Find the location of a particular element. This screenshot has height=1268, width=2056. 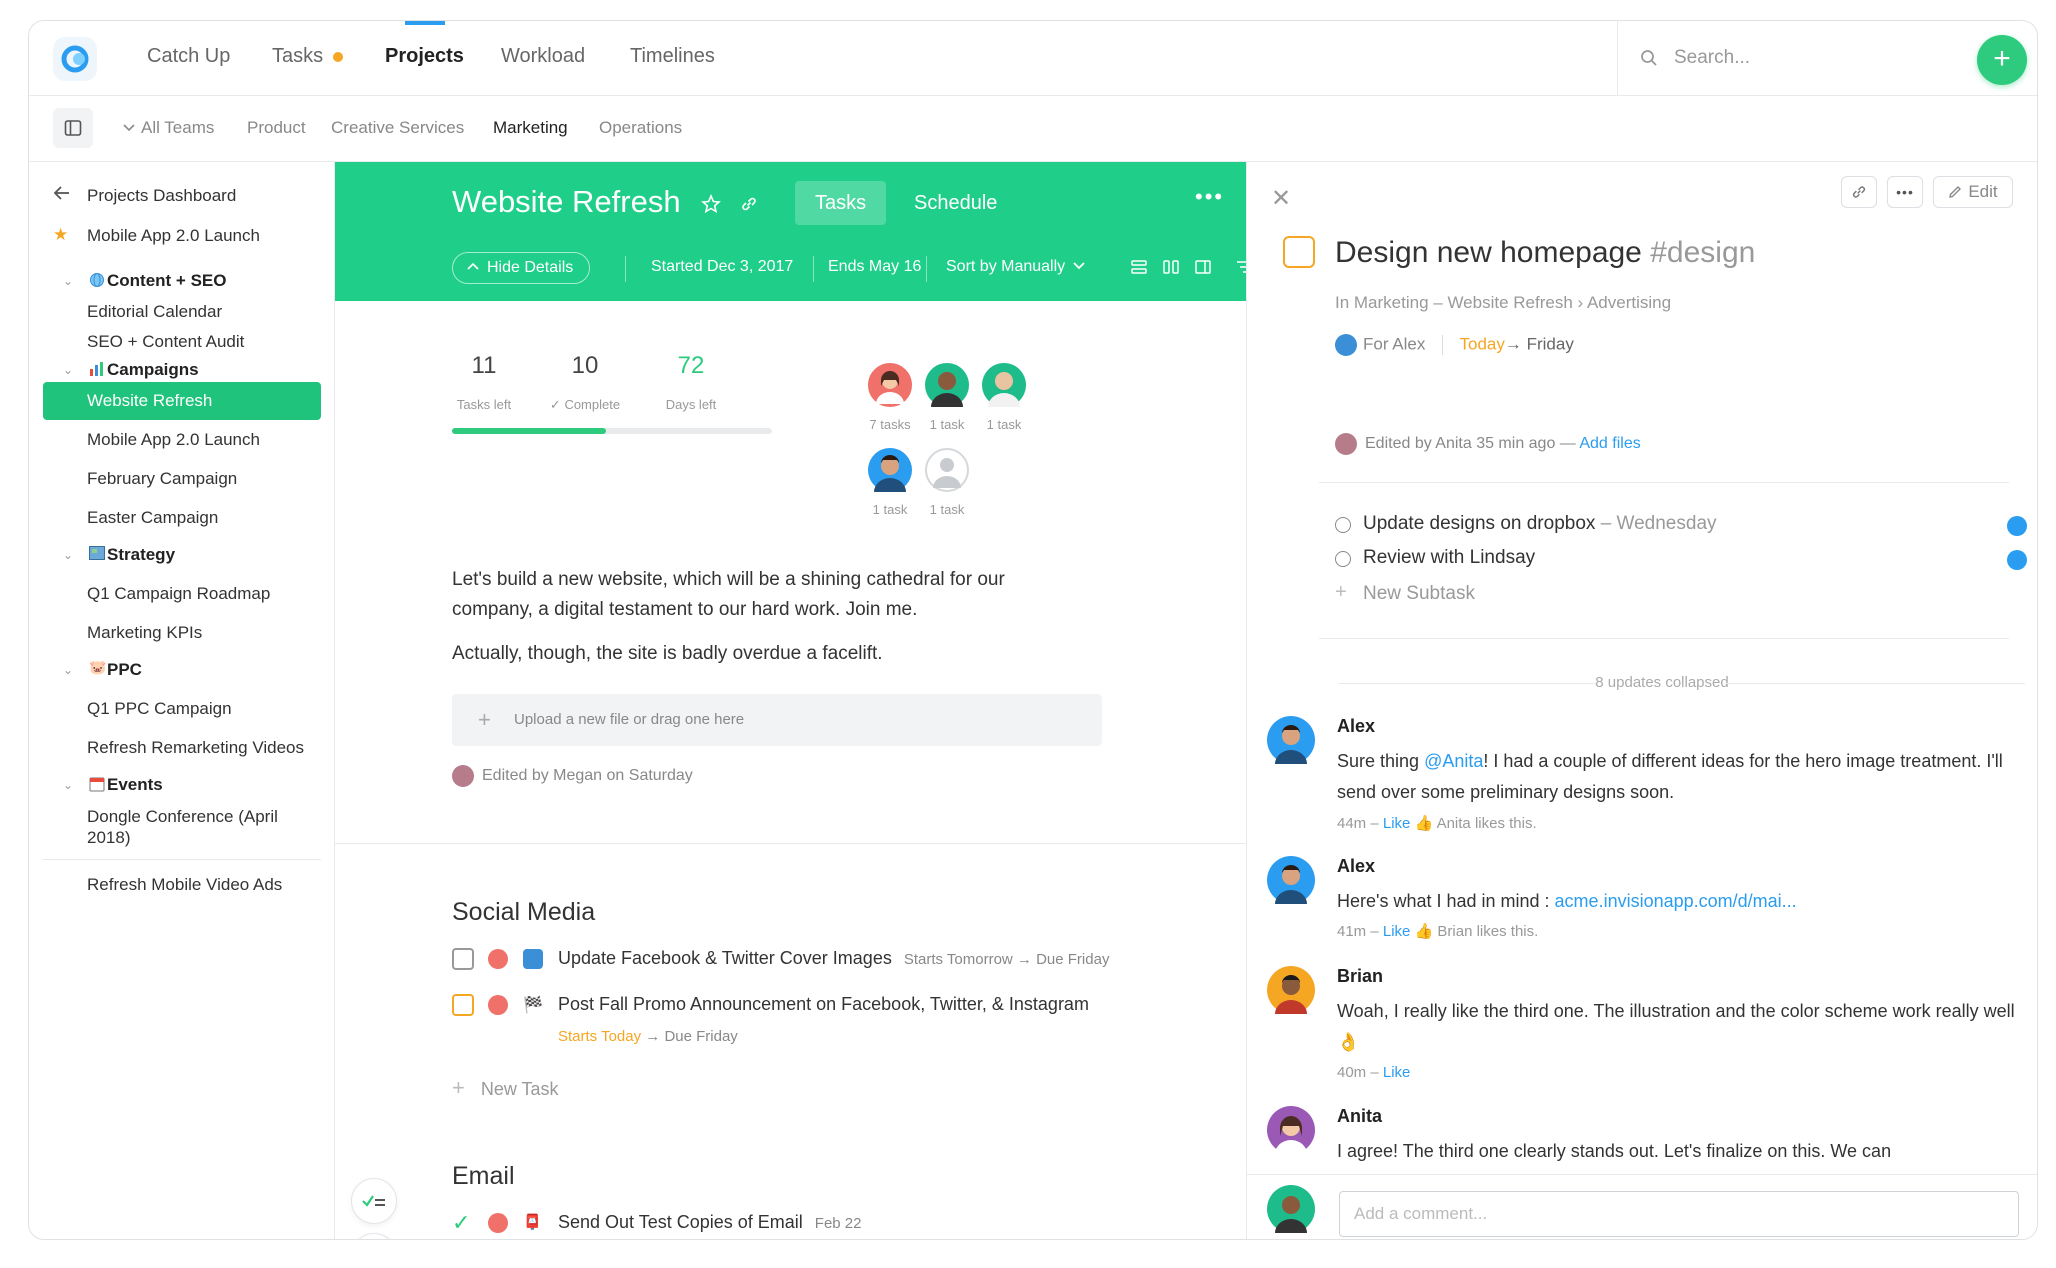

sidebar-item-starred: ★ Mobile App 2.0 Launch is located at coordinates (182, 236).